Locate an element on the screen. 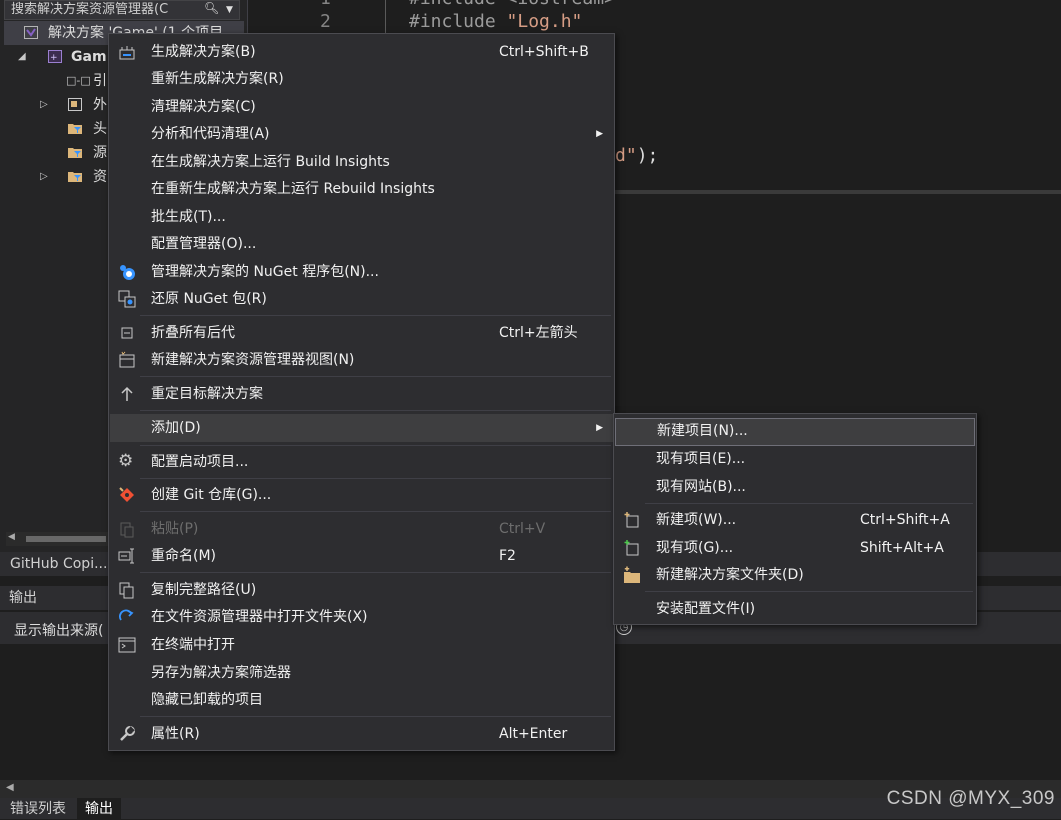 The width and height of the screenshot is (1061, 820). menu-item-label: 粘贴(P) is located at coordinates (175, 529).